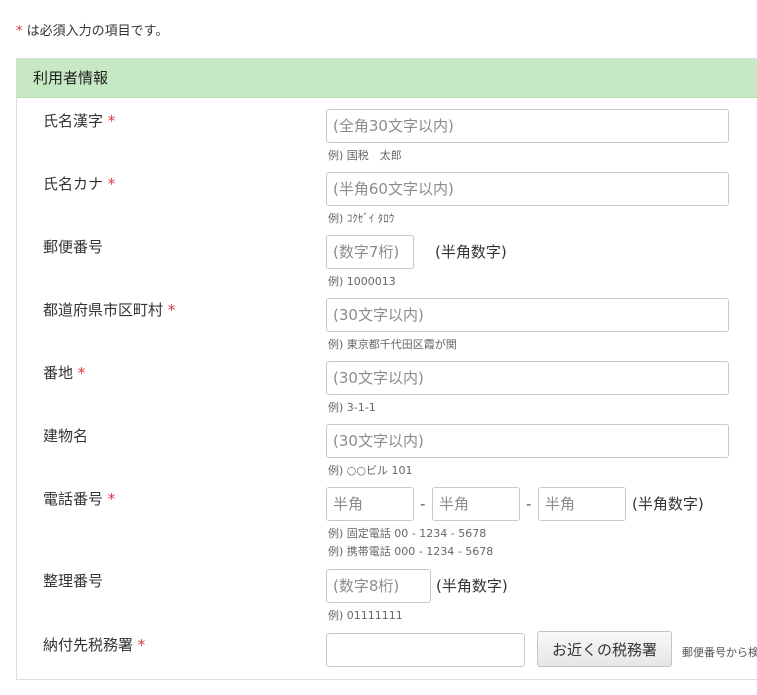 This screenshot has width=757, height=695. I want to click on prefecture-city-label: 都道府県市区町村 *, so click(109, 309).